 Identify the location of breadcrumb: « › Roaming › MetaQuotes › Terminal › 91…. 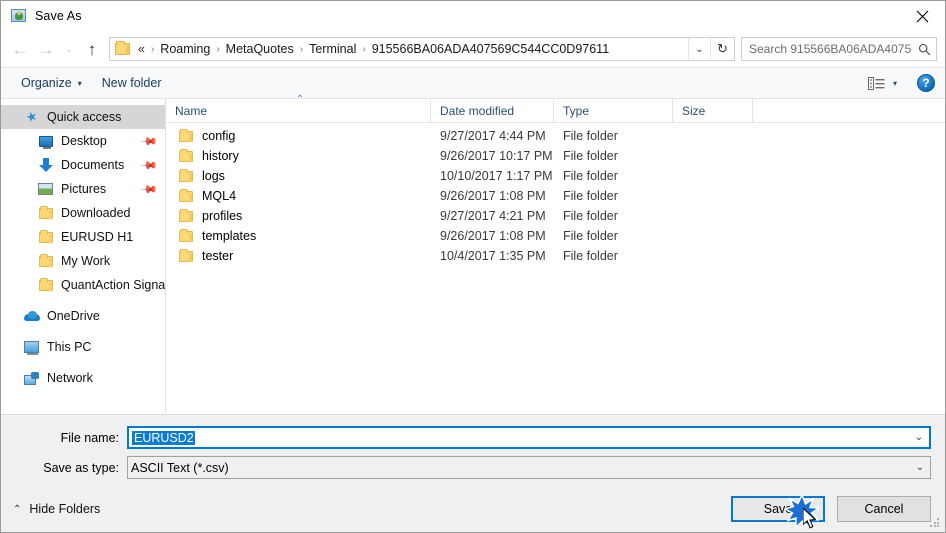
(412, 49).